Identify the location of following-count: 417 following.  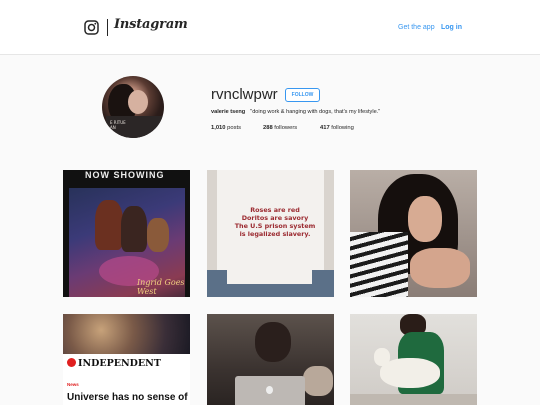
(337, 128).